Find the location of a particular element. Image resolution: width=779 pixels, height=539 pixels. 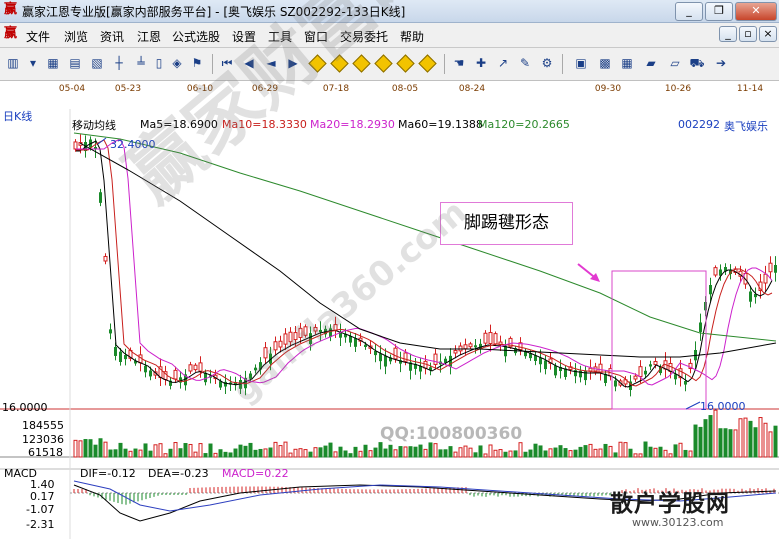

kline-type-icon: ▥ is located at coordinates (13, 63).